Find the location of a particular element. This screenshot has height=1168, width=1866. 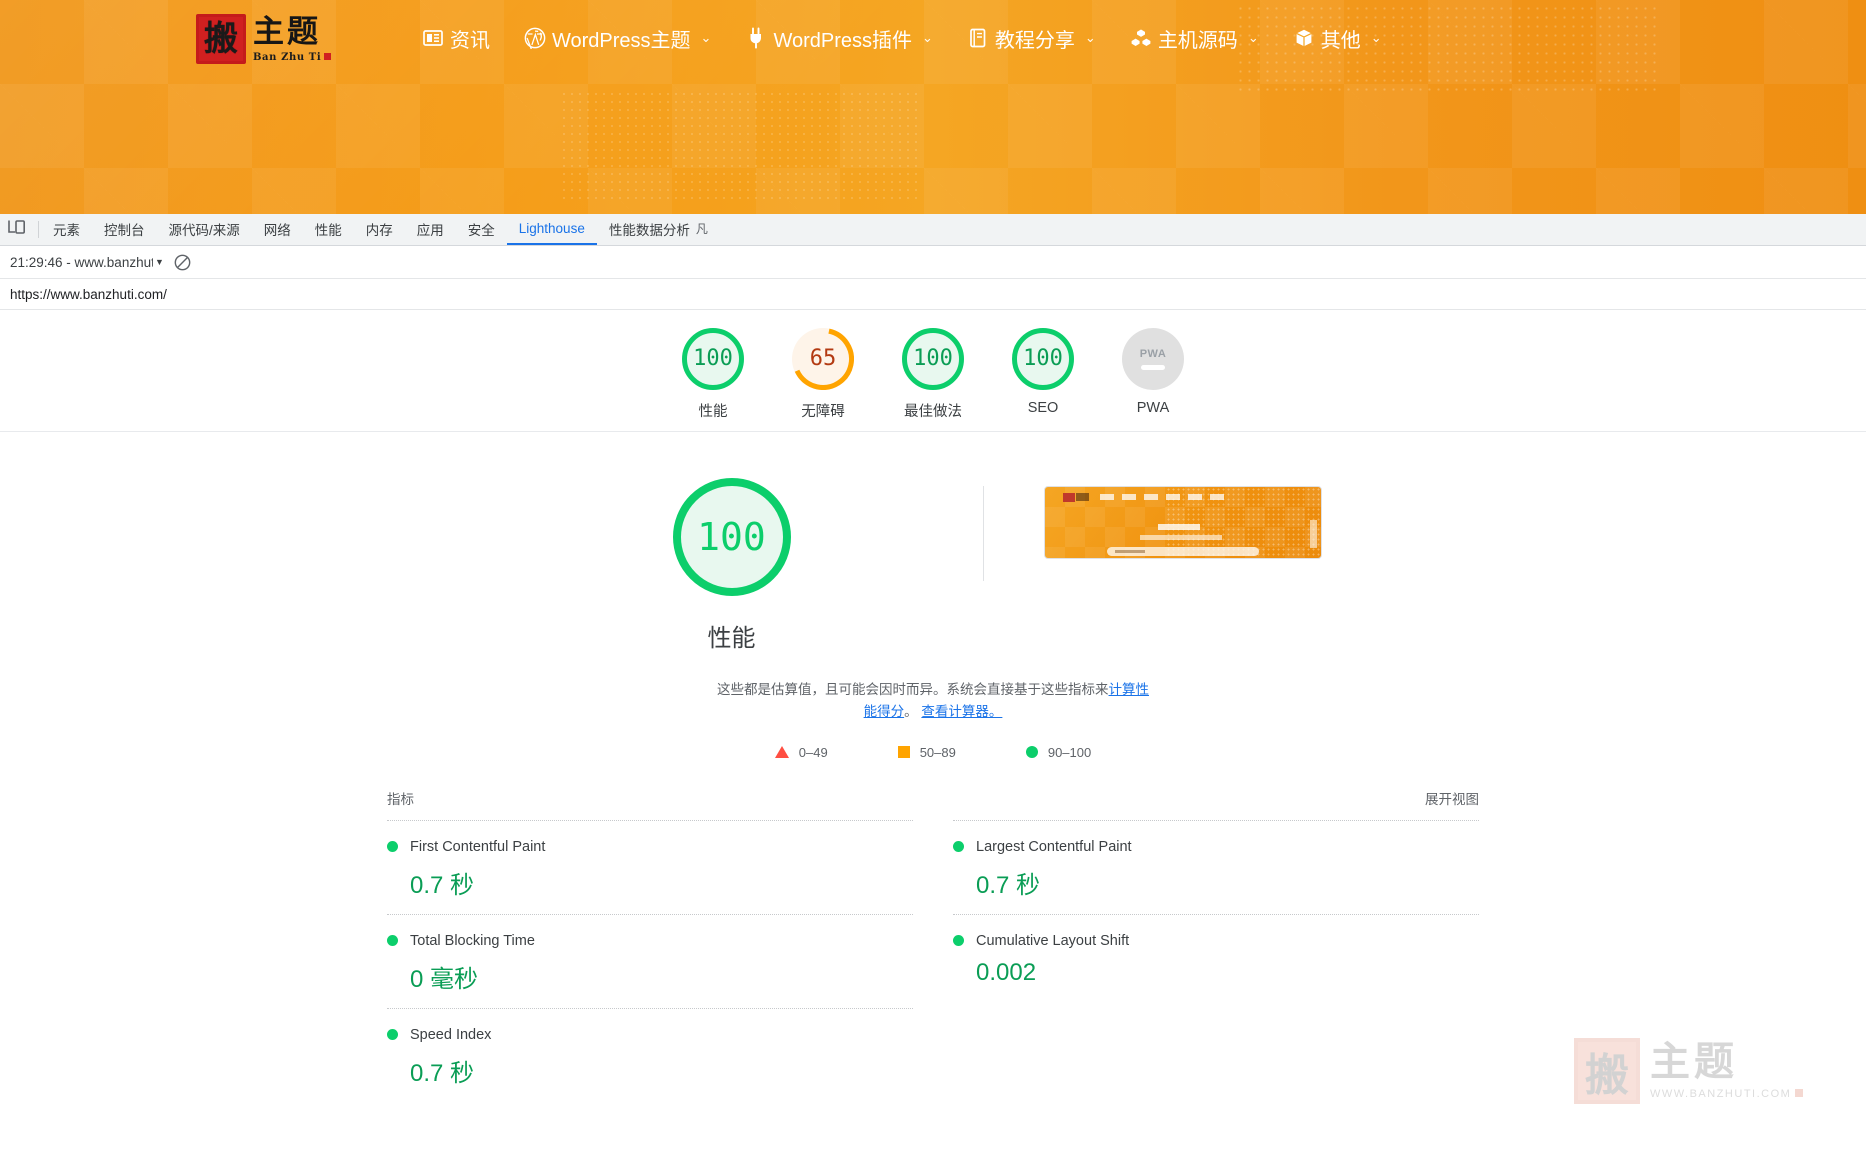

tab-memory-label: 内存 is located at coordinates (379, 230).